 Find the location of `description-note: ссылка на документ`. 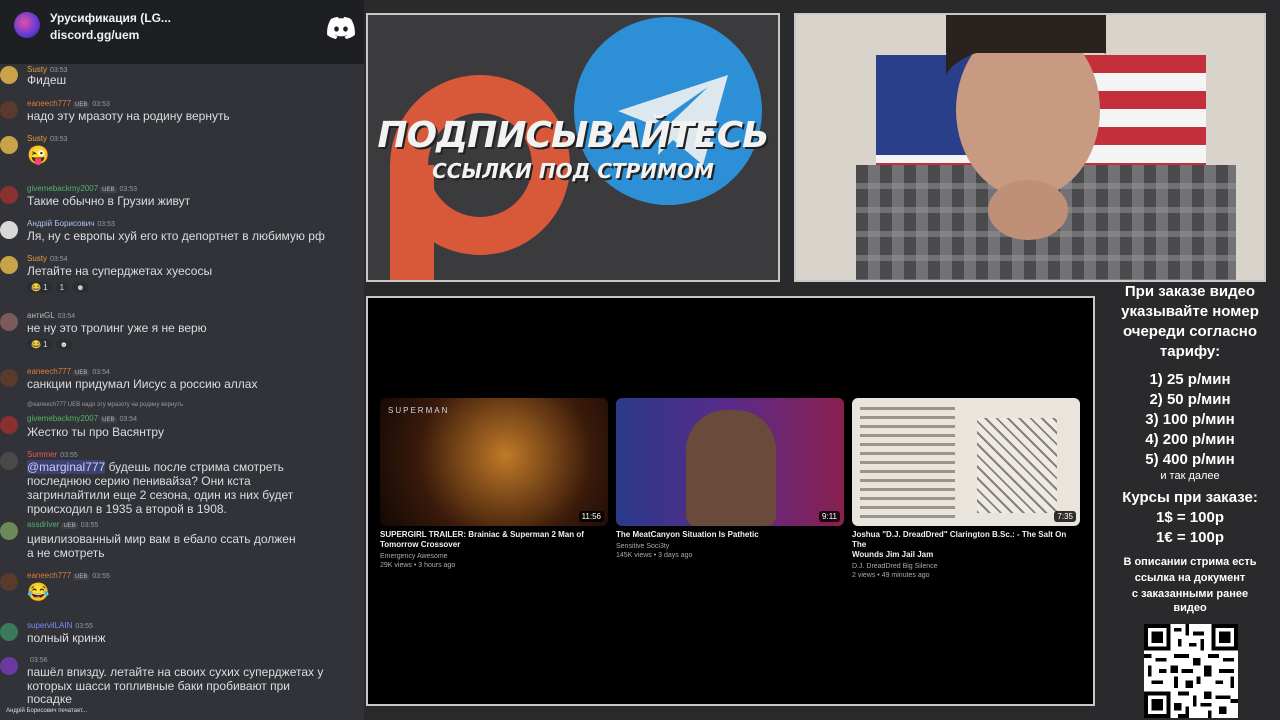

description-note: ссылка на документ is located at coordinates (1190, 578).